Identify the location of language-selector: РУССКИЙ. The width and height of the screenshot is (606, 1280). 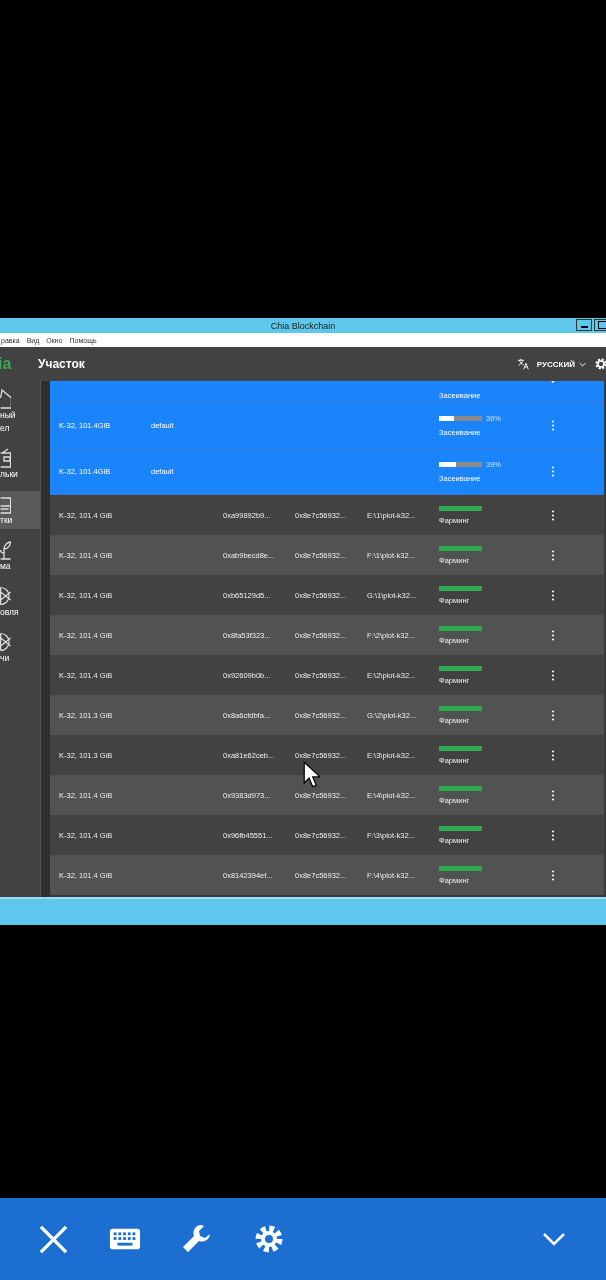
(555, 364).